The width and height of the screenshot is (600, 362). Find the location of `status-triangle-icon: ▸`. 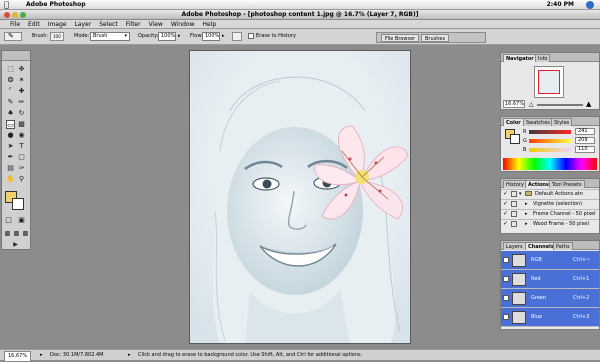

status-triangle-icon: ▸ is located at coordinates (41, 355).